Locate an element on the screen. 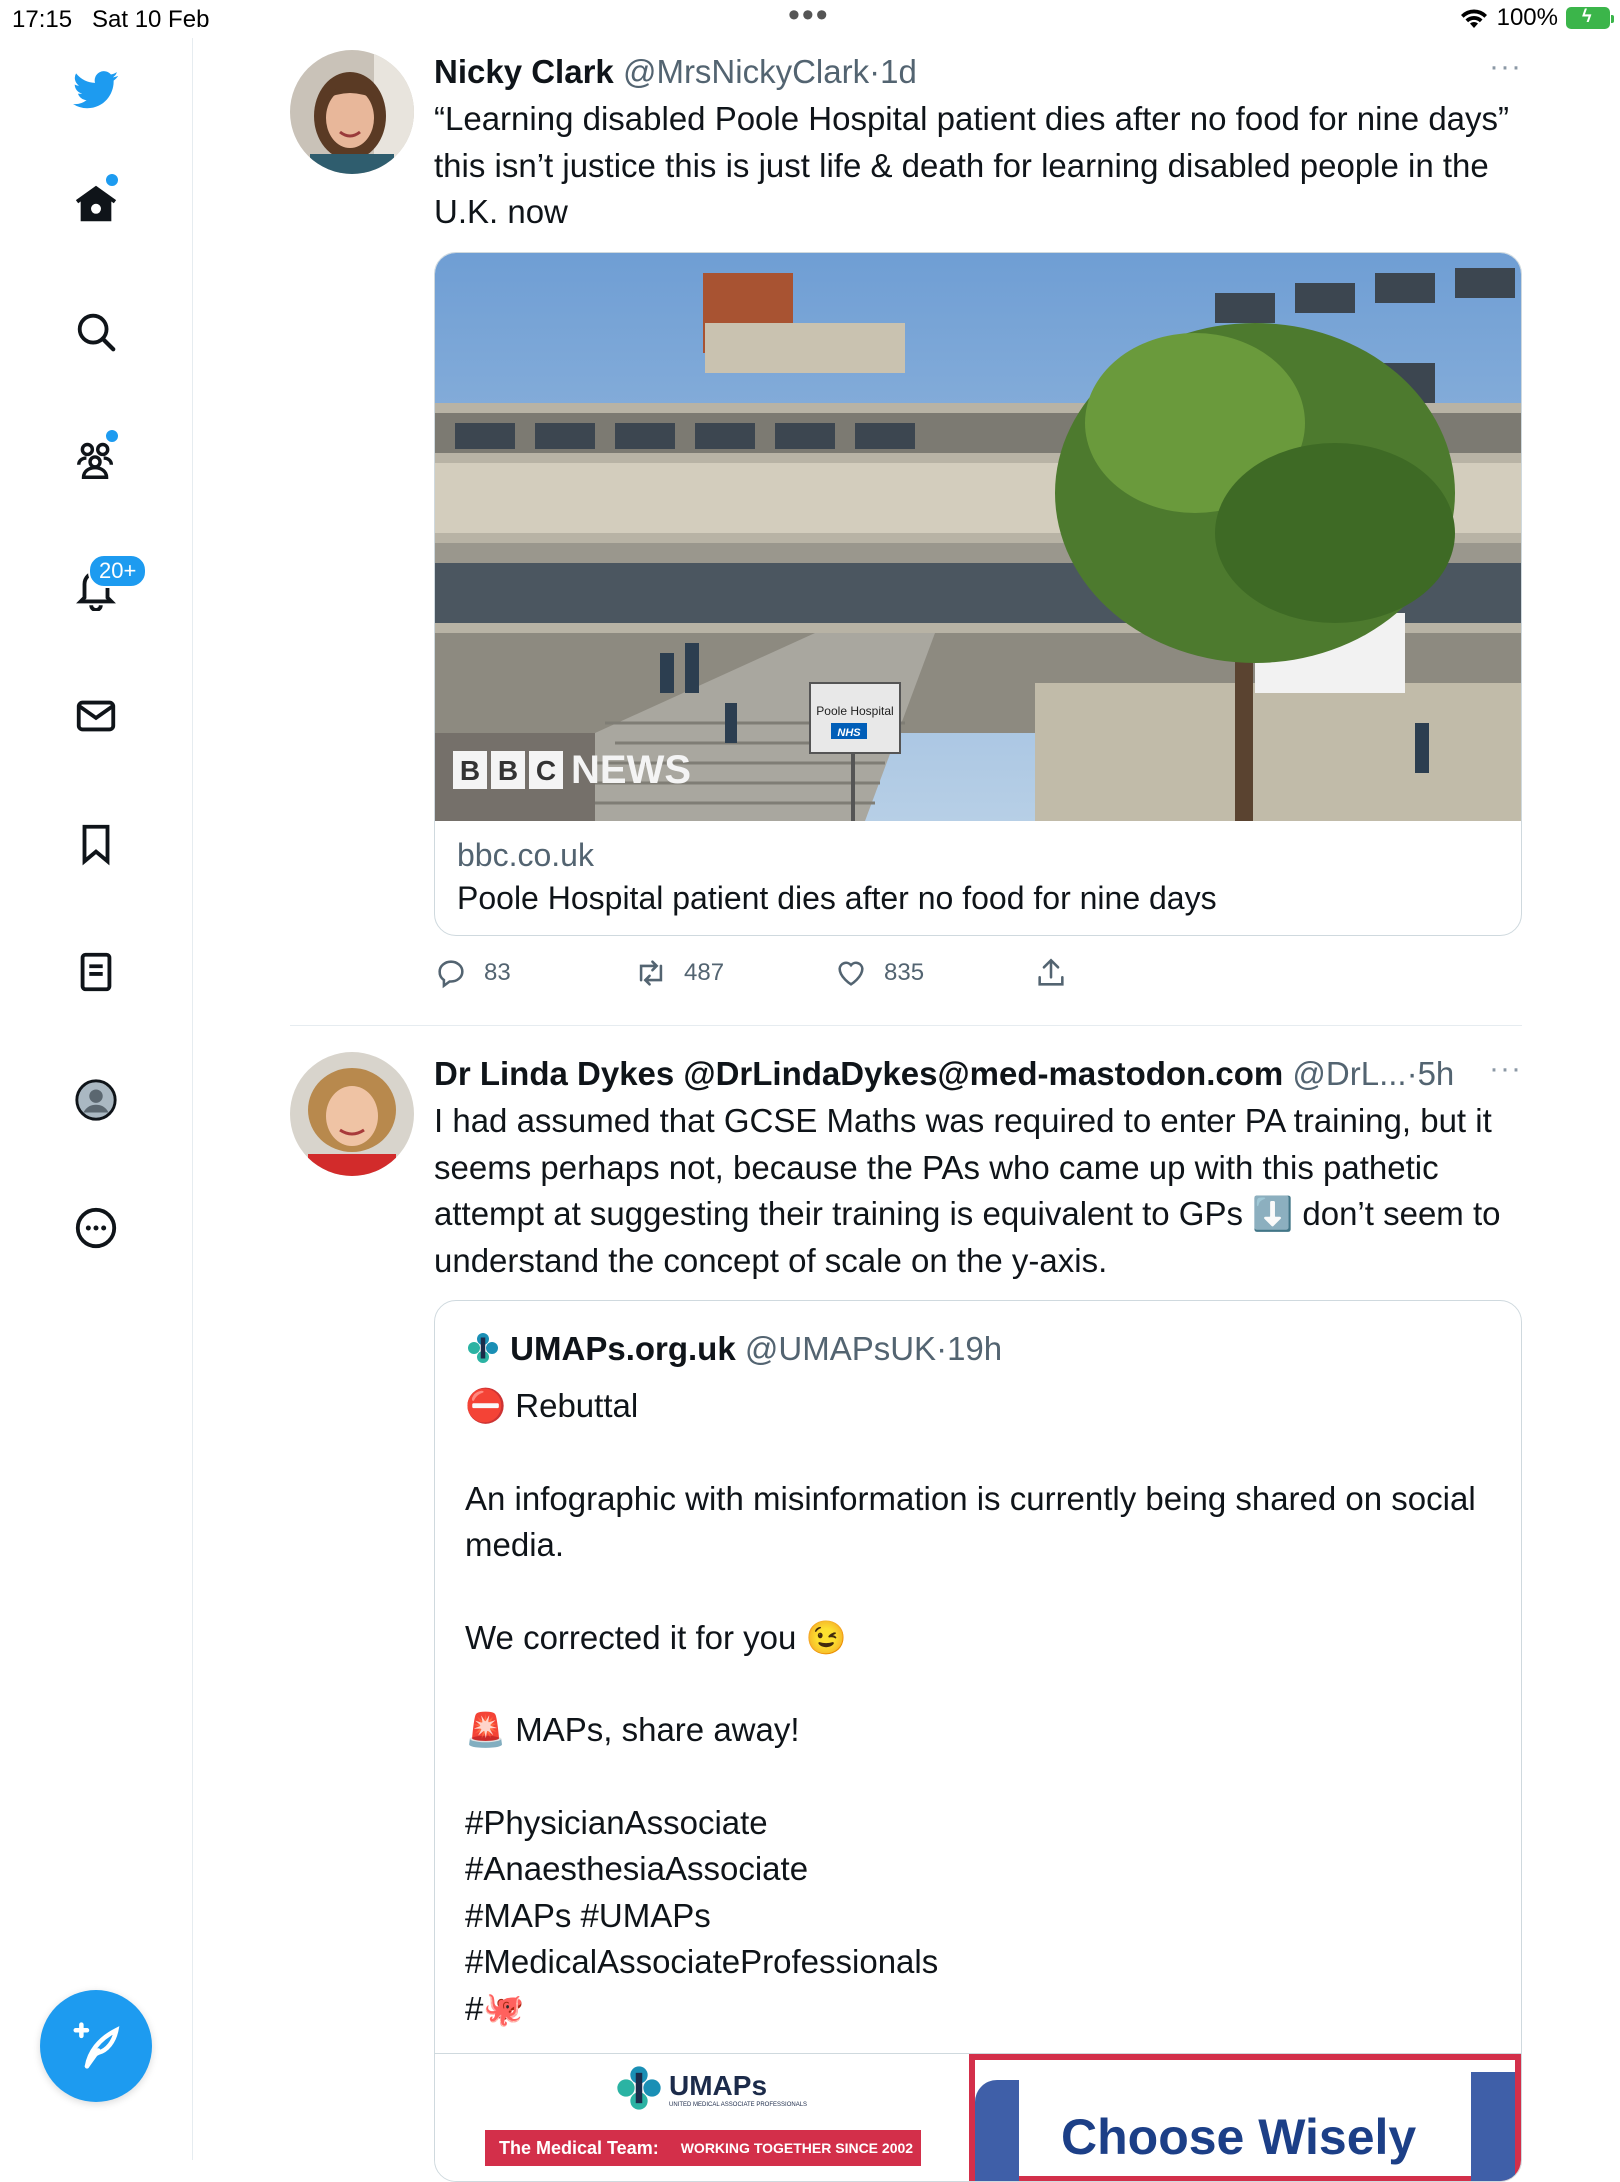  like-count: 835 is located at coordinates (904, 972).